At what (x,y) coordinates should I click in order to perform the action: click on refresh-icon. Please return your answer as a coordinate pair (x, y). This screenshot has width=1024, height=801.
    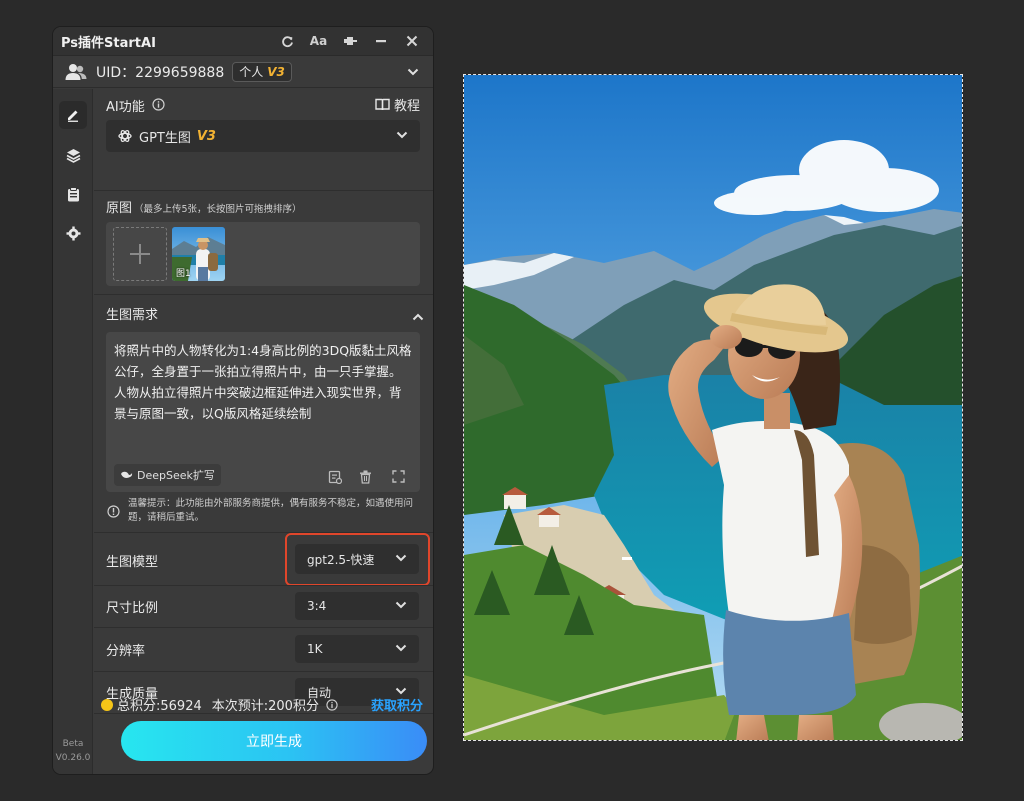
    Looking at the image, I should click on (287, 41).